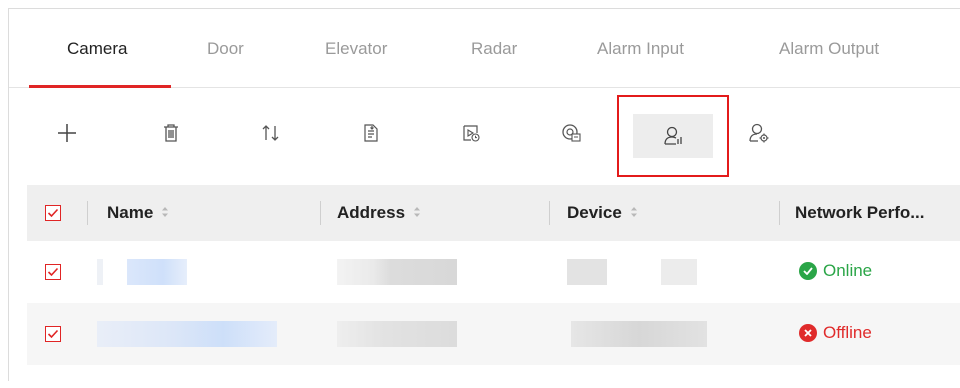  I want to click on column-header-address: Address, so click(379, 213).